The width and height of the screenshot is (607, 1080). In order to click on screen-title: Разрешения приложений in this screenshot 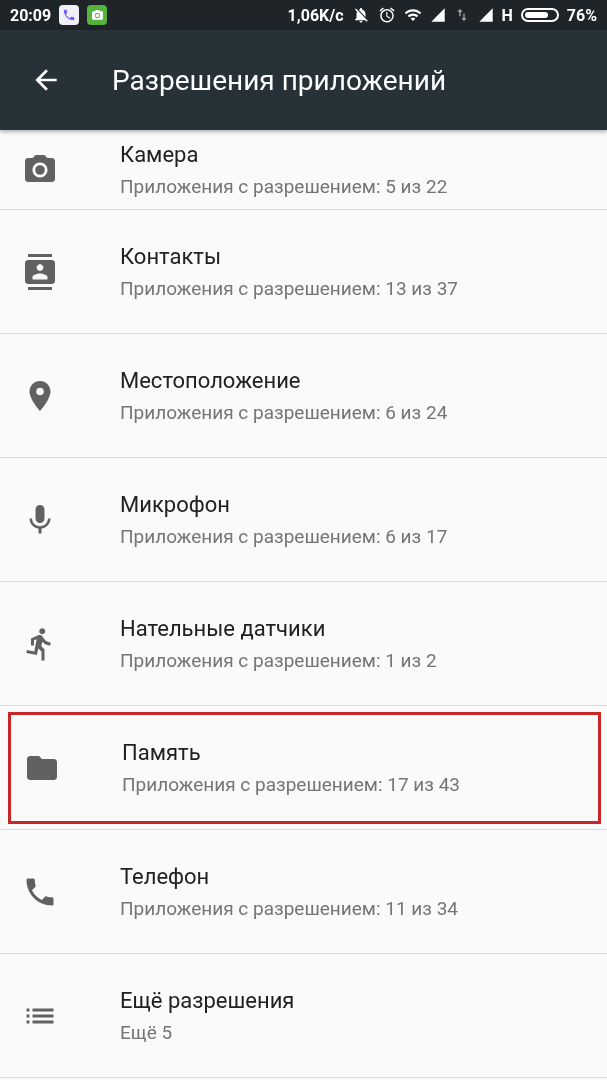, I will do `click(279, 80)`.